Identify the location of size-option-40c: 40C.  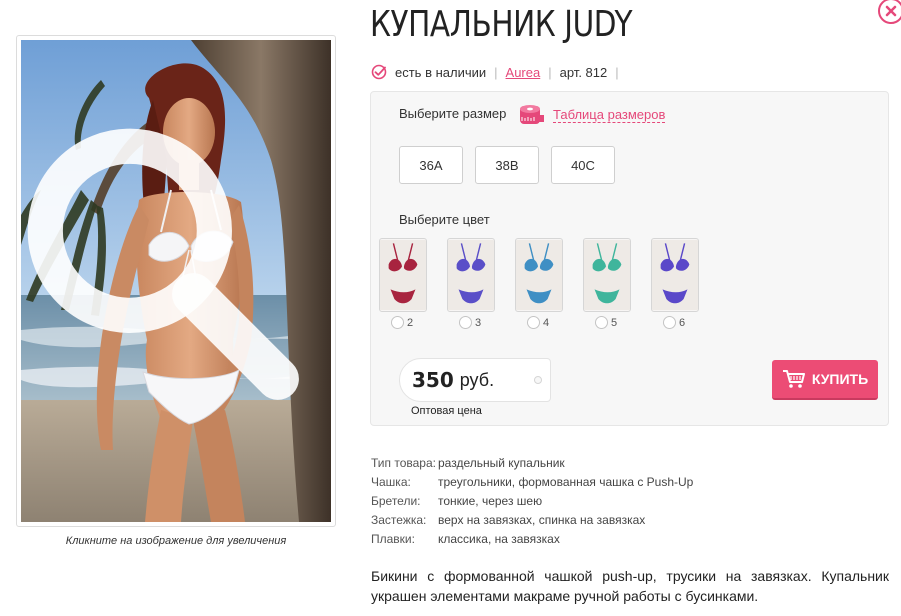
(583, 165).